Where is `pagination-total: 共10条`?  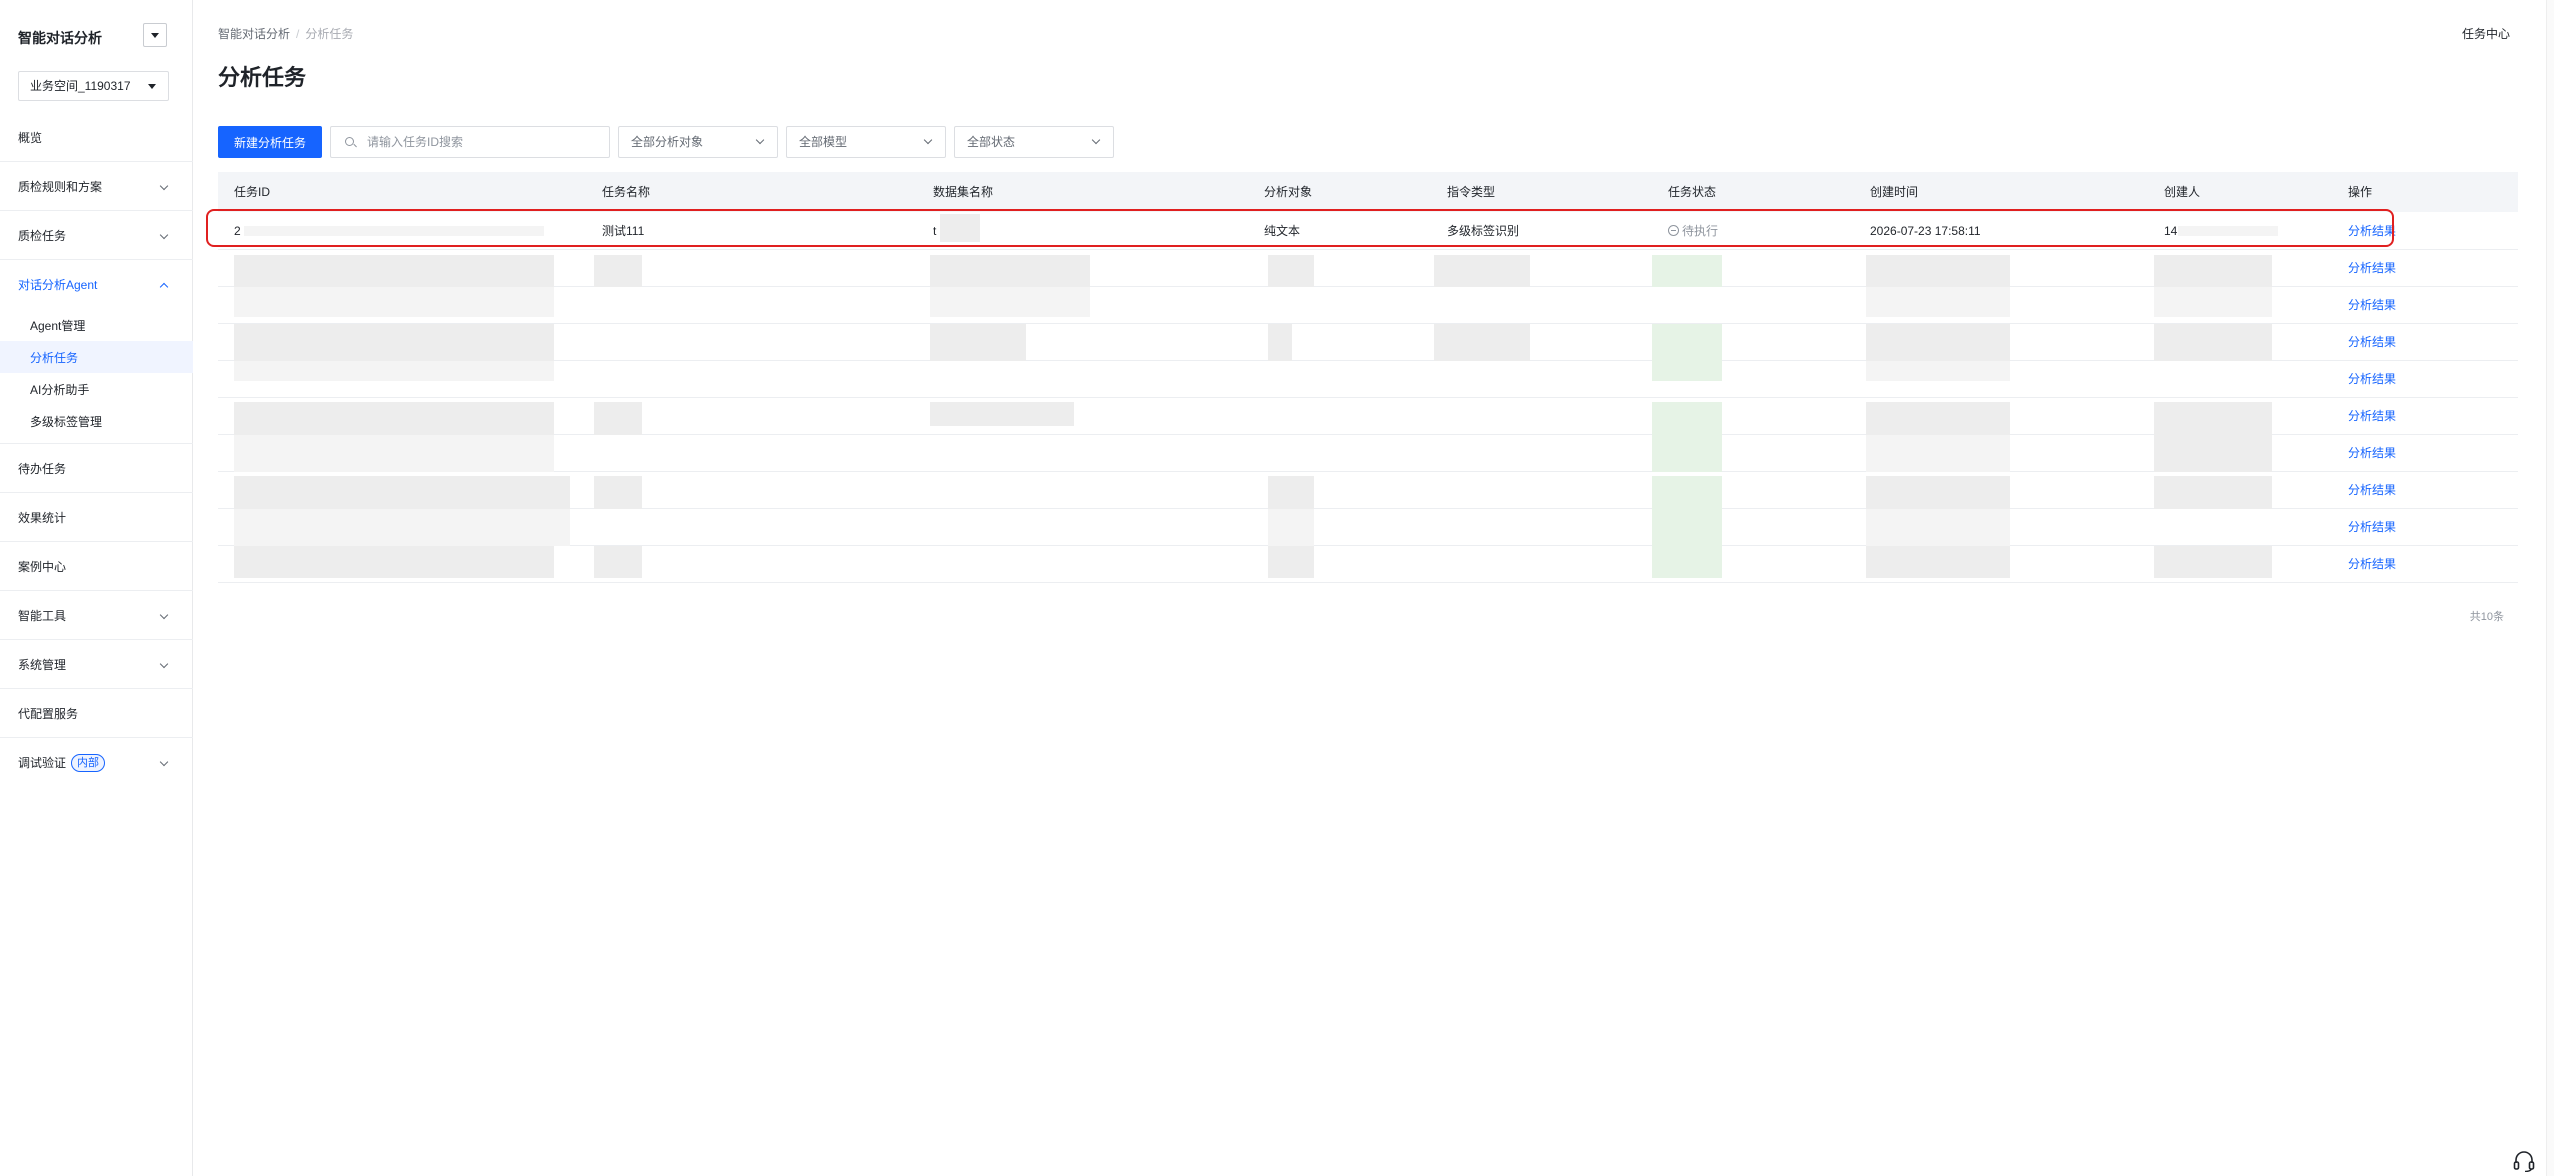
pagination-total: 共10条 is located at coordinates (2486, 617).